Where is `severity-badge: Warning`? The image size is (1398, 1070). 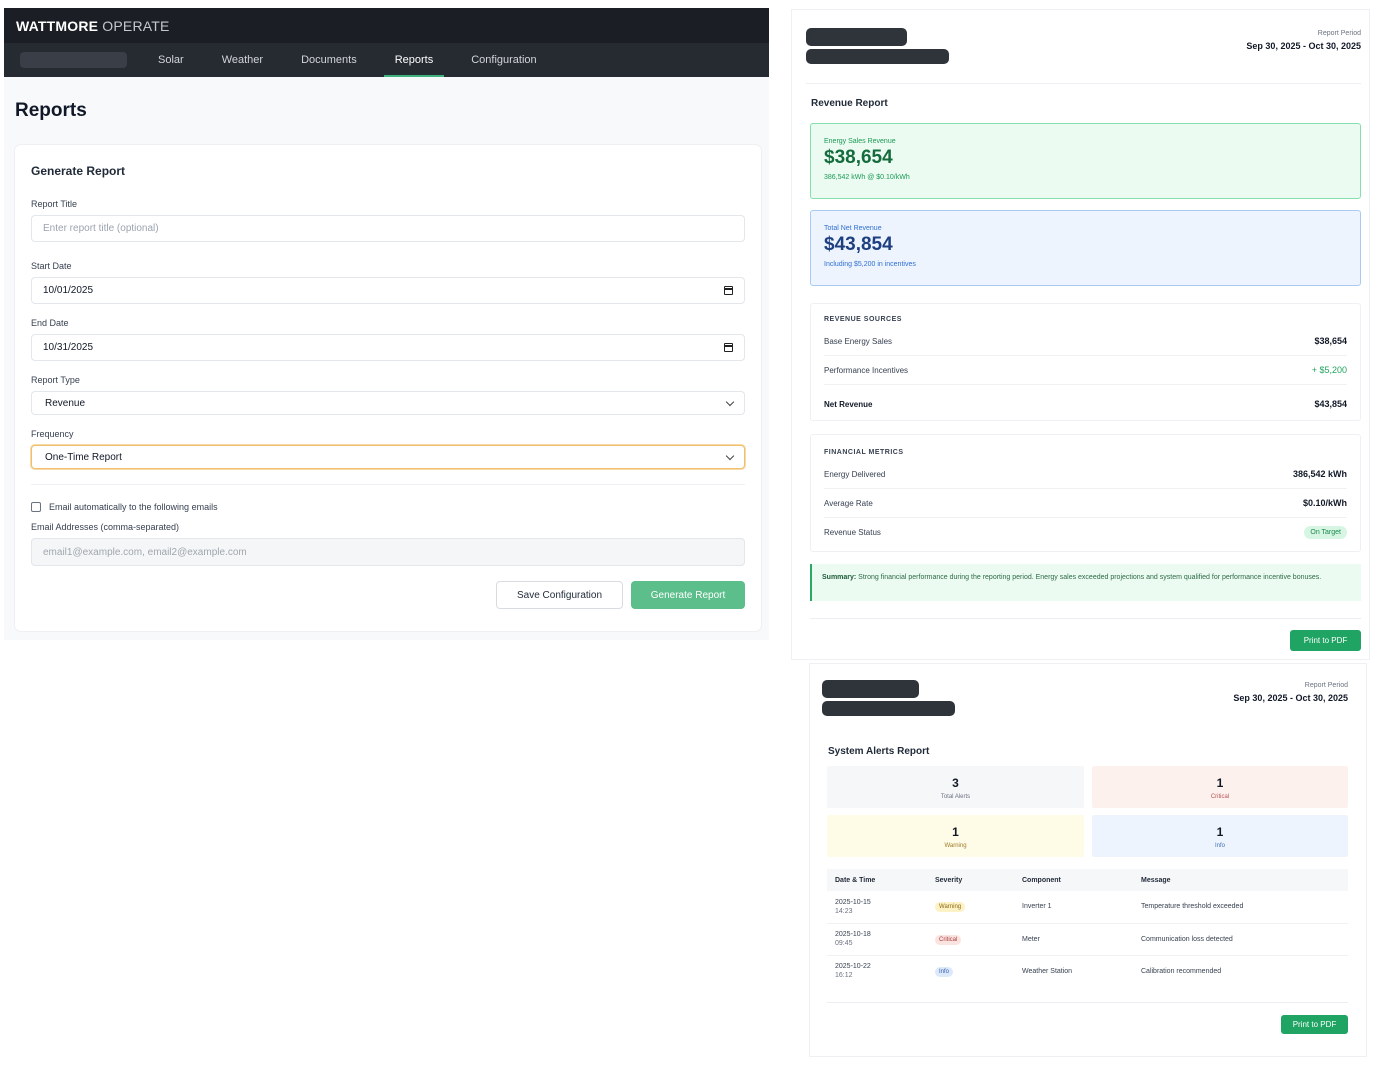
severity-badge: Warning is located at coordinates (950, 907).